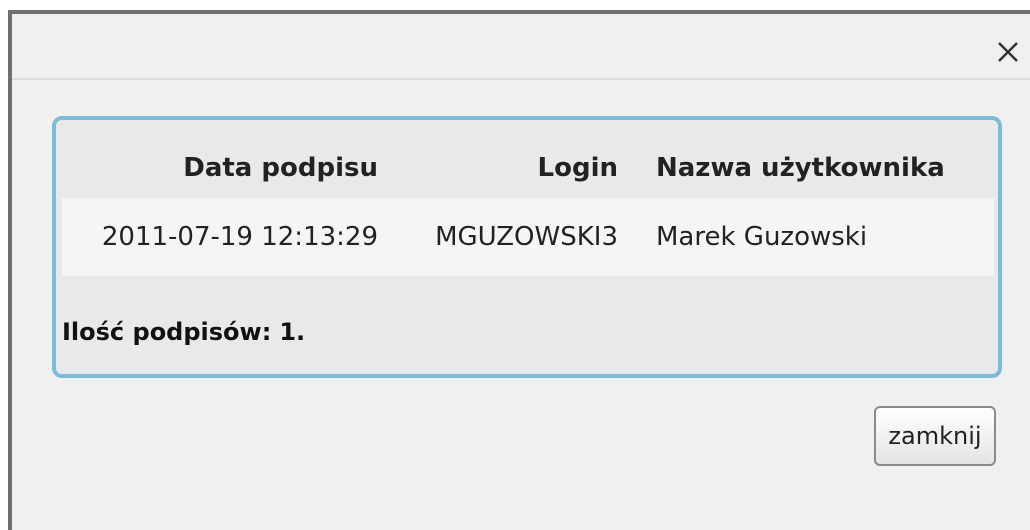 The height and width of the screenshot is (530, 1030). I want to click on cell-login: MGUZOWSKI3, so click(526, 237).